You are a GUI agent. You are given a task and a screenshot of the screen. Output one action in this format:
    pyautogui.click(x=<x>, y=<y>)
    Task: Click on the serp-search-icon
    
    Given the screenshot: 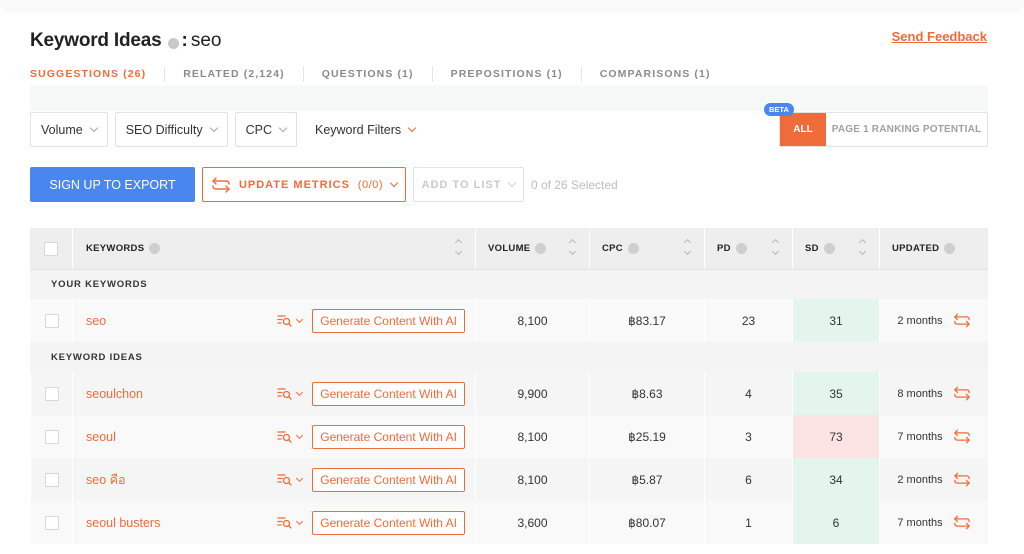 What is the action you would take?
    pyautogui.click(x=284, y=480)
    